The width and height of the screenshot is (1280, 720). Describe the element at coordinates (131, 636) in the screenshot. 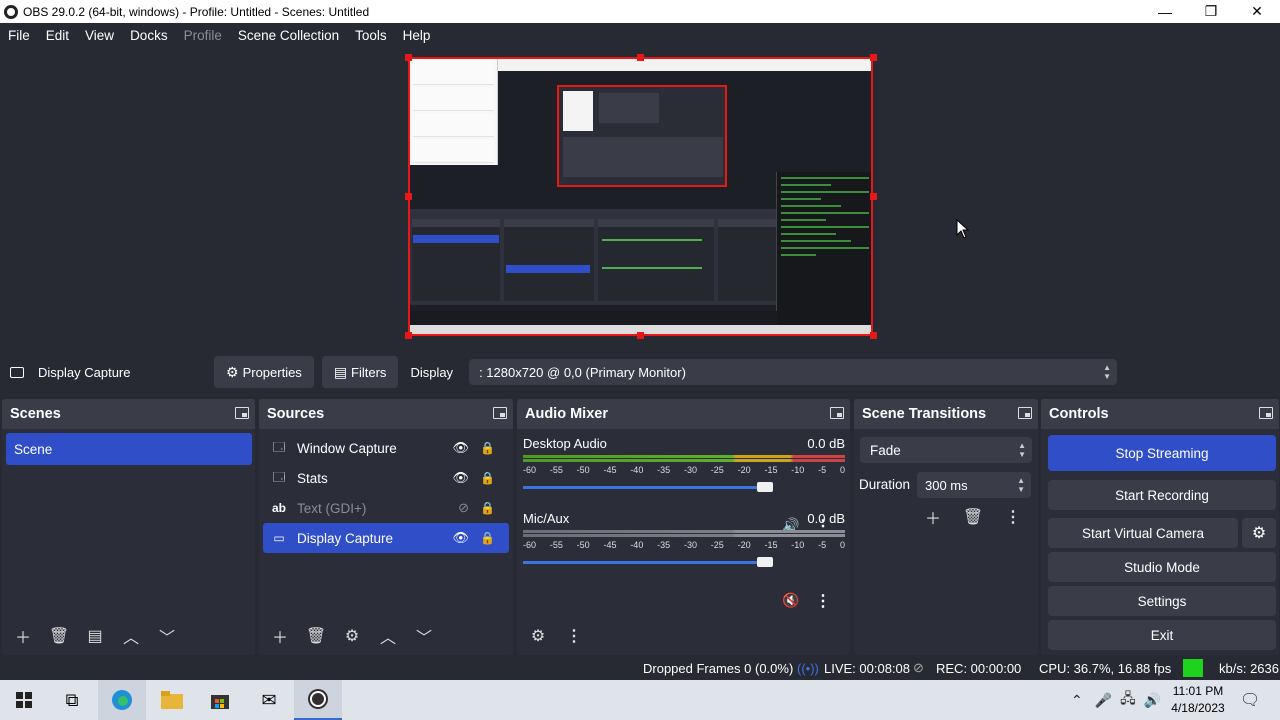

I see `move-scene-up-button: ︿` at that location.